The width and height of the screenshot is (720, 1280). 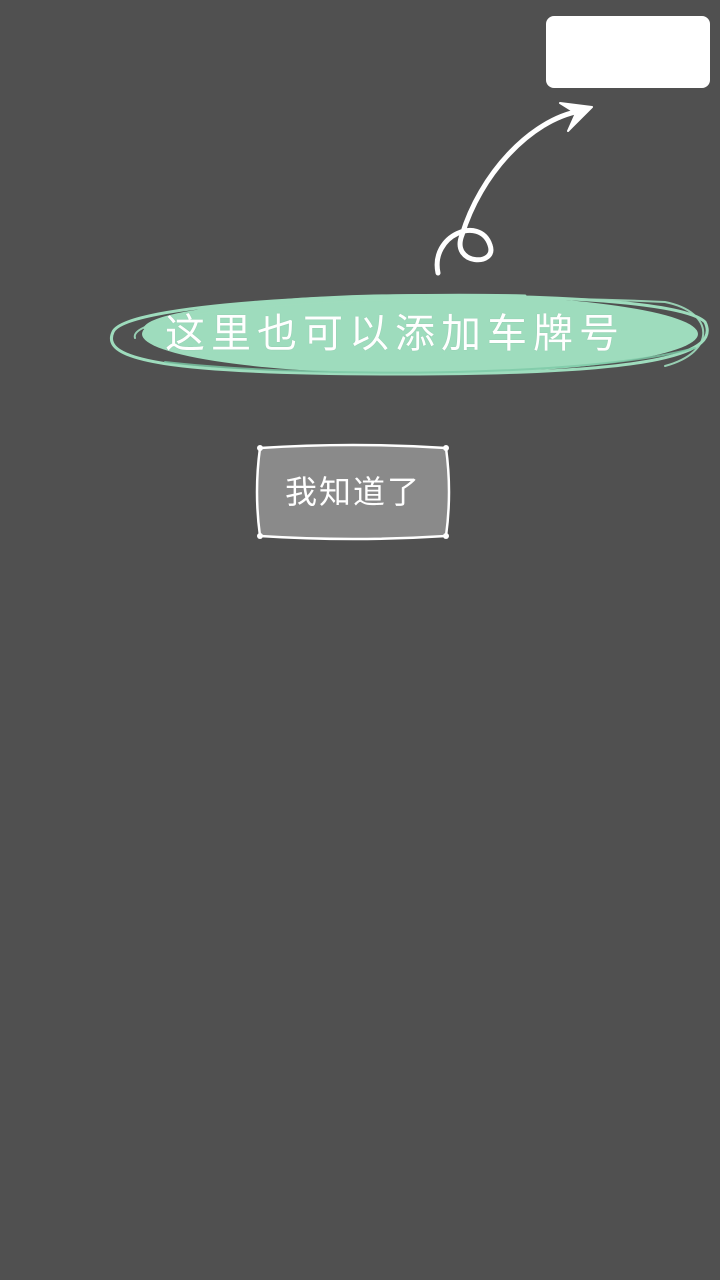 What do you see at coordinates (395, 334) in the screenshot?
I see `tip-text: 这里也可以添加车牌号` at bounding box center [395, 334].